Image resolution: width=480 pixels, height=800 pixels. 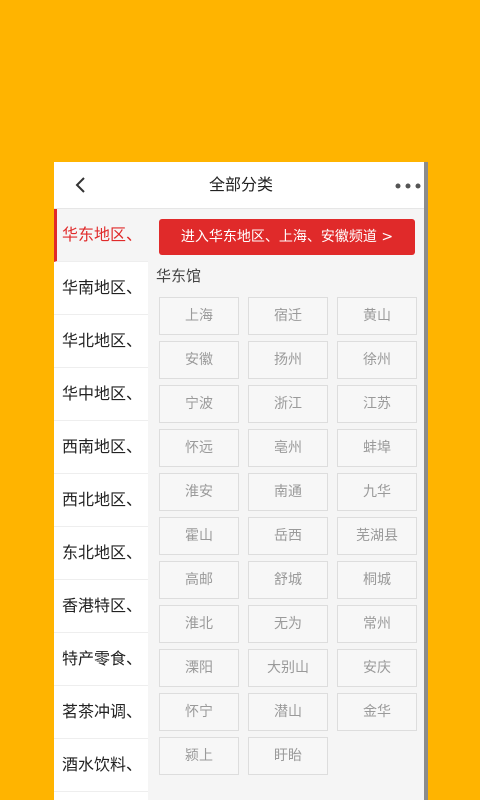 What do you see at coordinates (288, 668) in the screenshot?
I see `city-button: 大别山` at bounding box center [288, 668].